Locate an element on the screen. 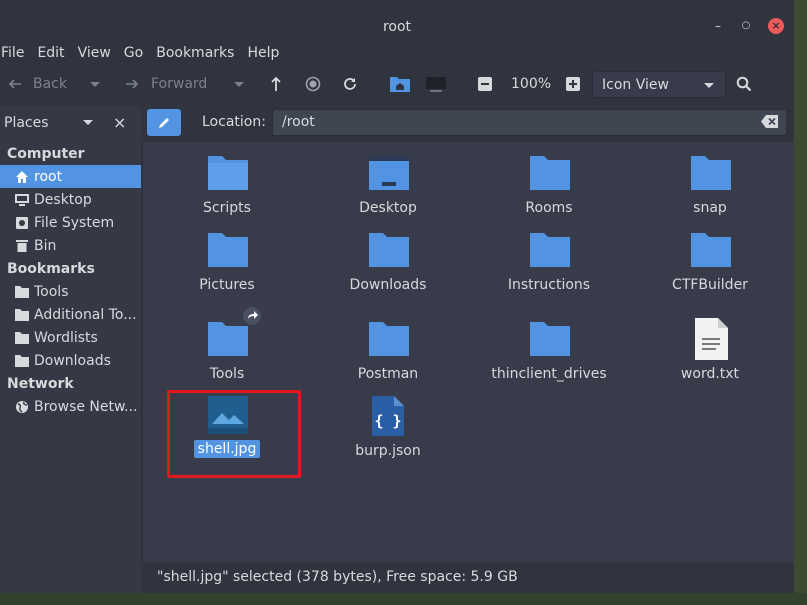  stop-button is located at coordinates (313, 84).